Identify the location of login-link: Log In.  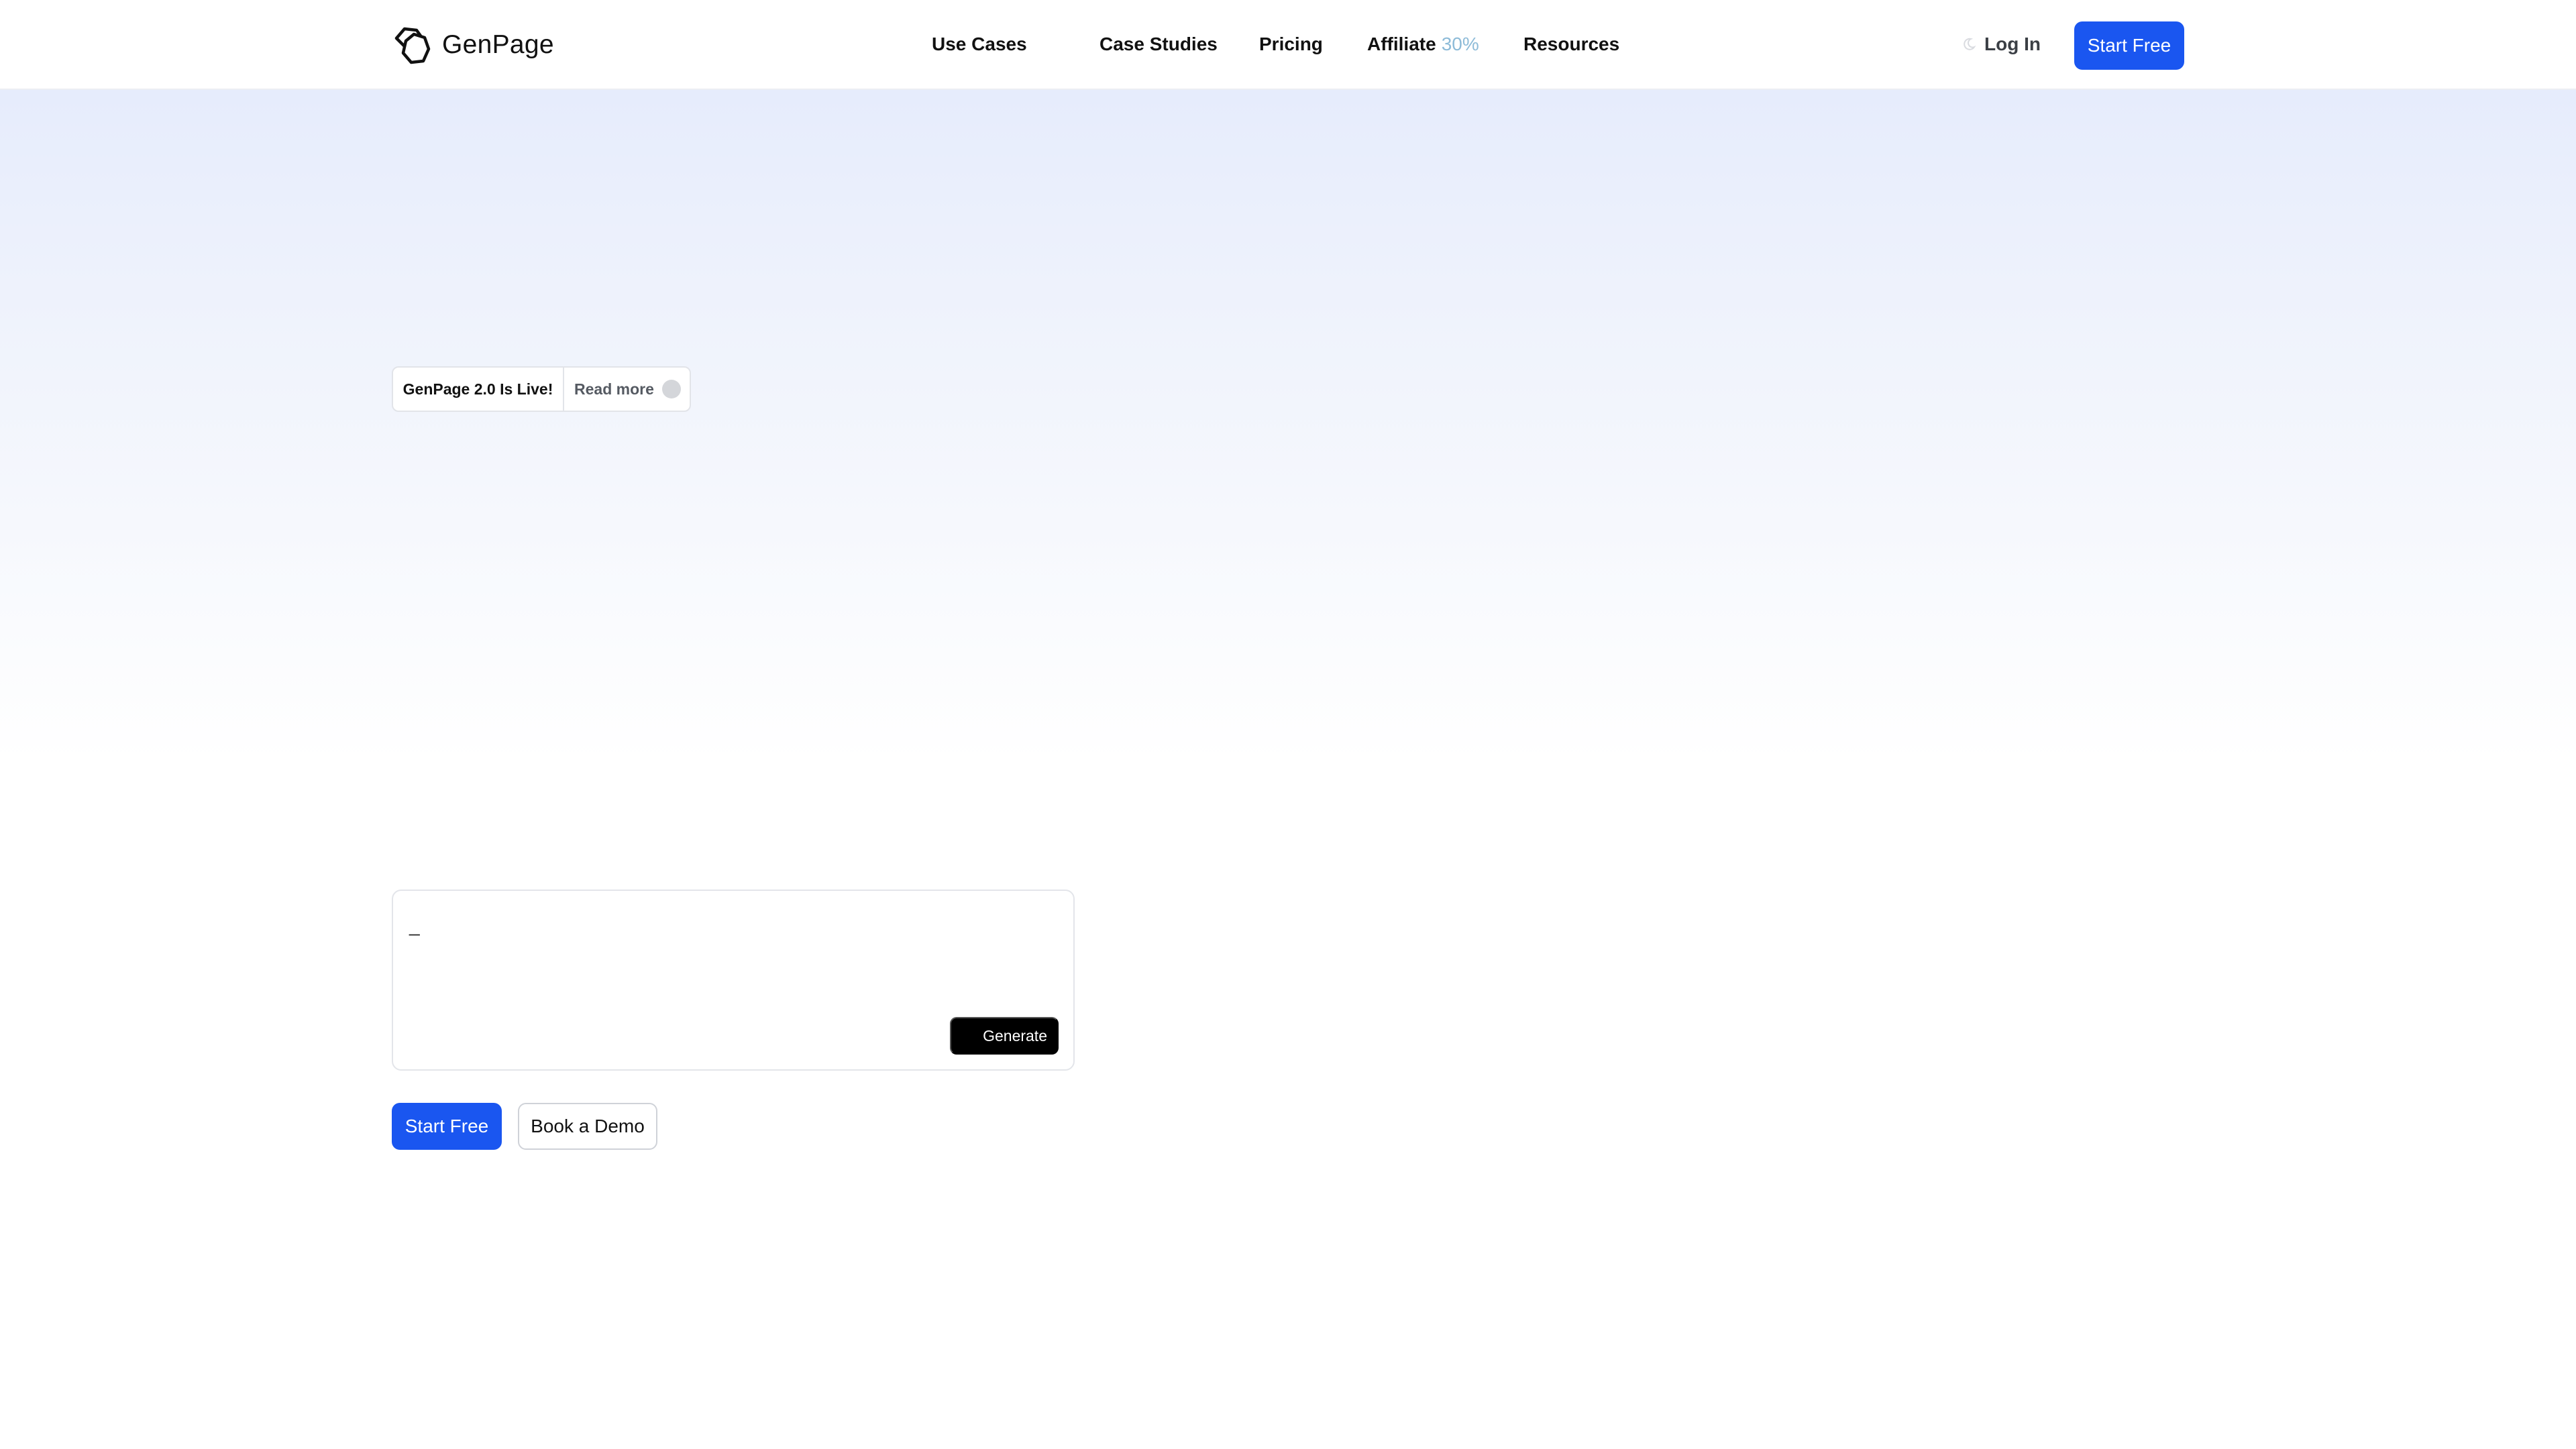
(2001, 44).